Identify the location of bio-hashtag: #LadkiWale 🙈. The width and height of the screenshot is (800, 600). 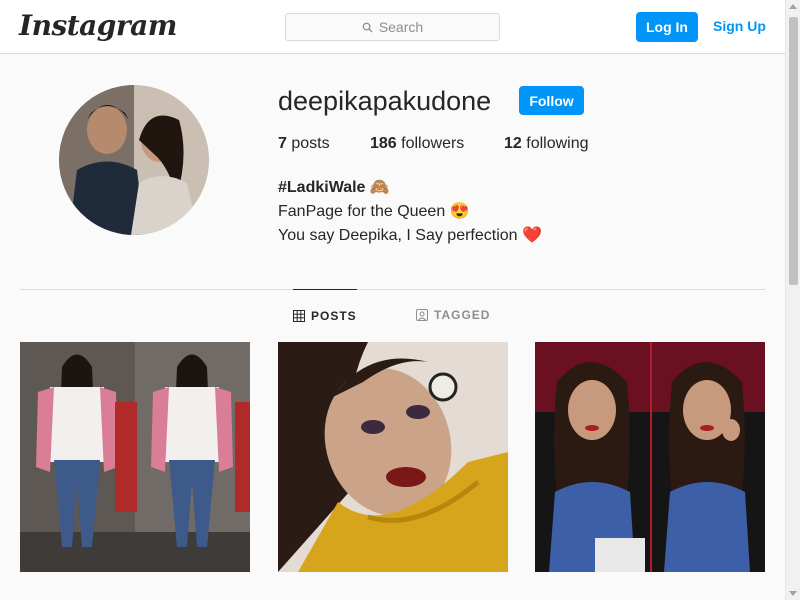
(334, 187).